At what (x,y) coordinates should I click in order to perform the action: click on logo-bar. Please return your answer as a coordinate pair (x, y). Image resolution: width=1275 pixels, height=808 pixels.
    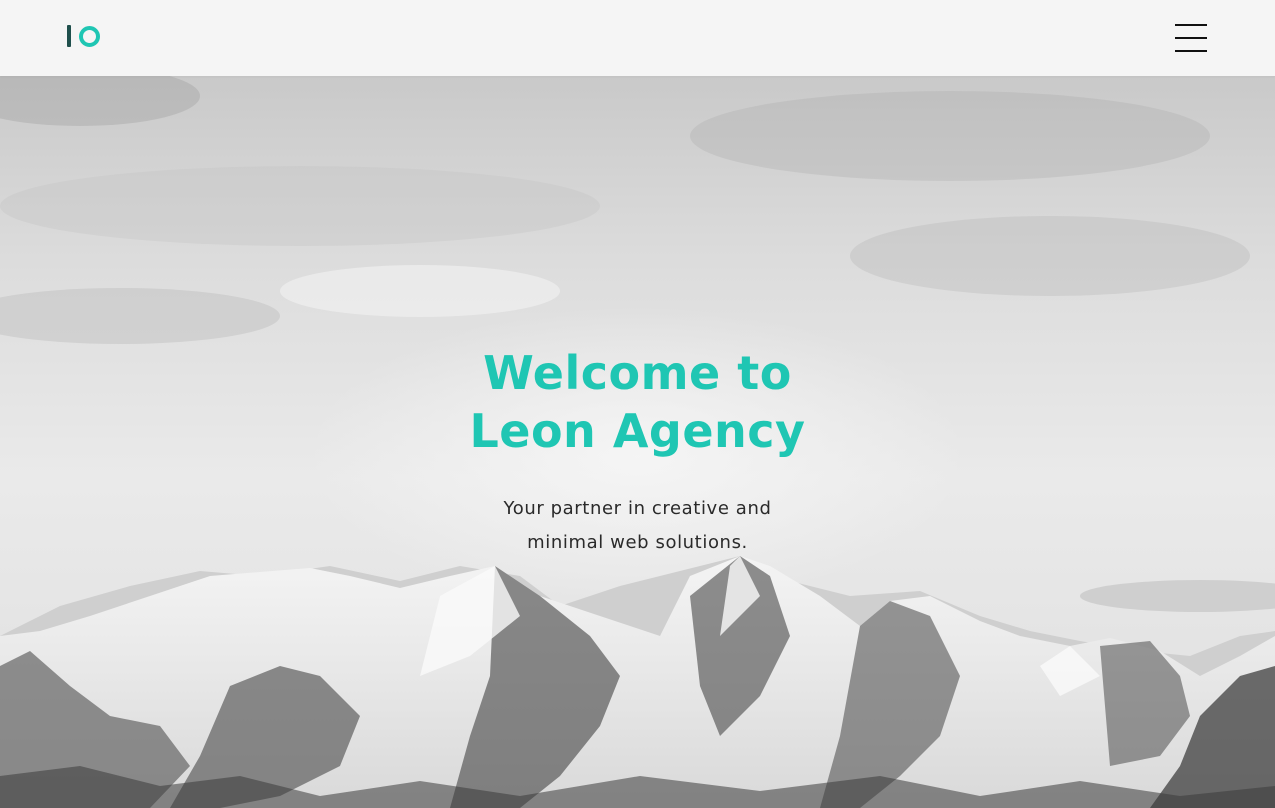
    Looking at the image, I should click on (69, 36).